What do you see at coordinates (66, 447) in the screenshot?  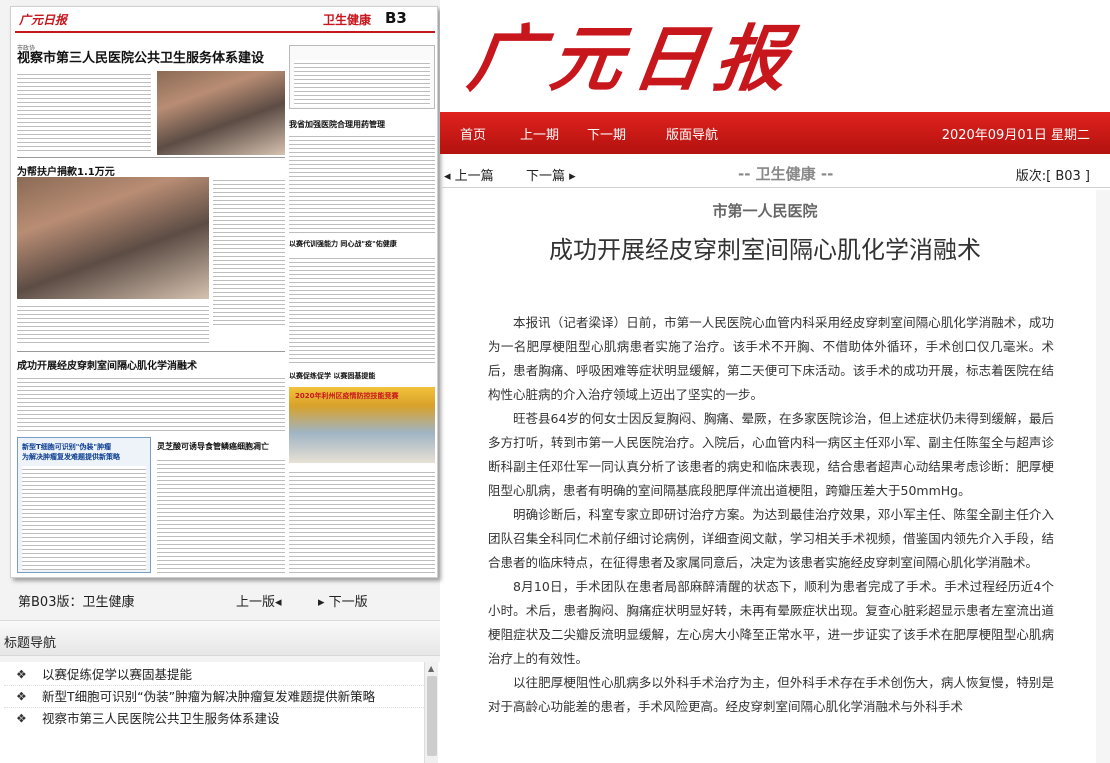 I see `thumbnail-subhead-3: 新型T细胞可识别"伪装"肿瘤` at bounding box center [66, 447].